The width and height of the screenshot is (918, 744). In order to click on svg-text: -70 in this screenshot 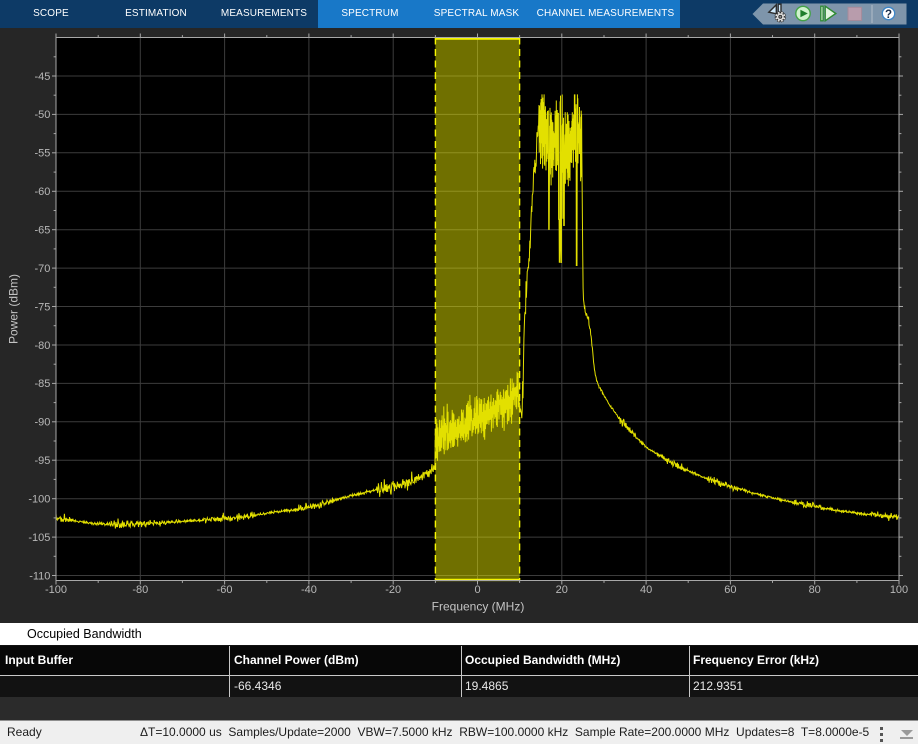, I will do `click(42, 269)`.